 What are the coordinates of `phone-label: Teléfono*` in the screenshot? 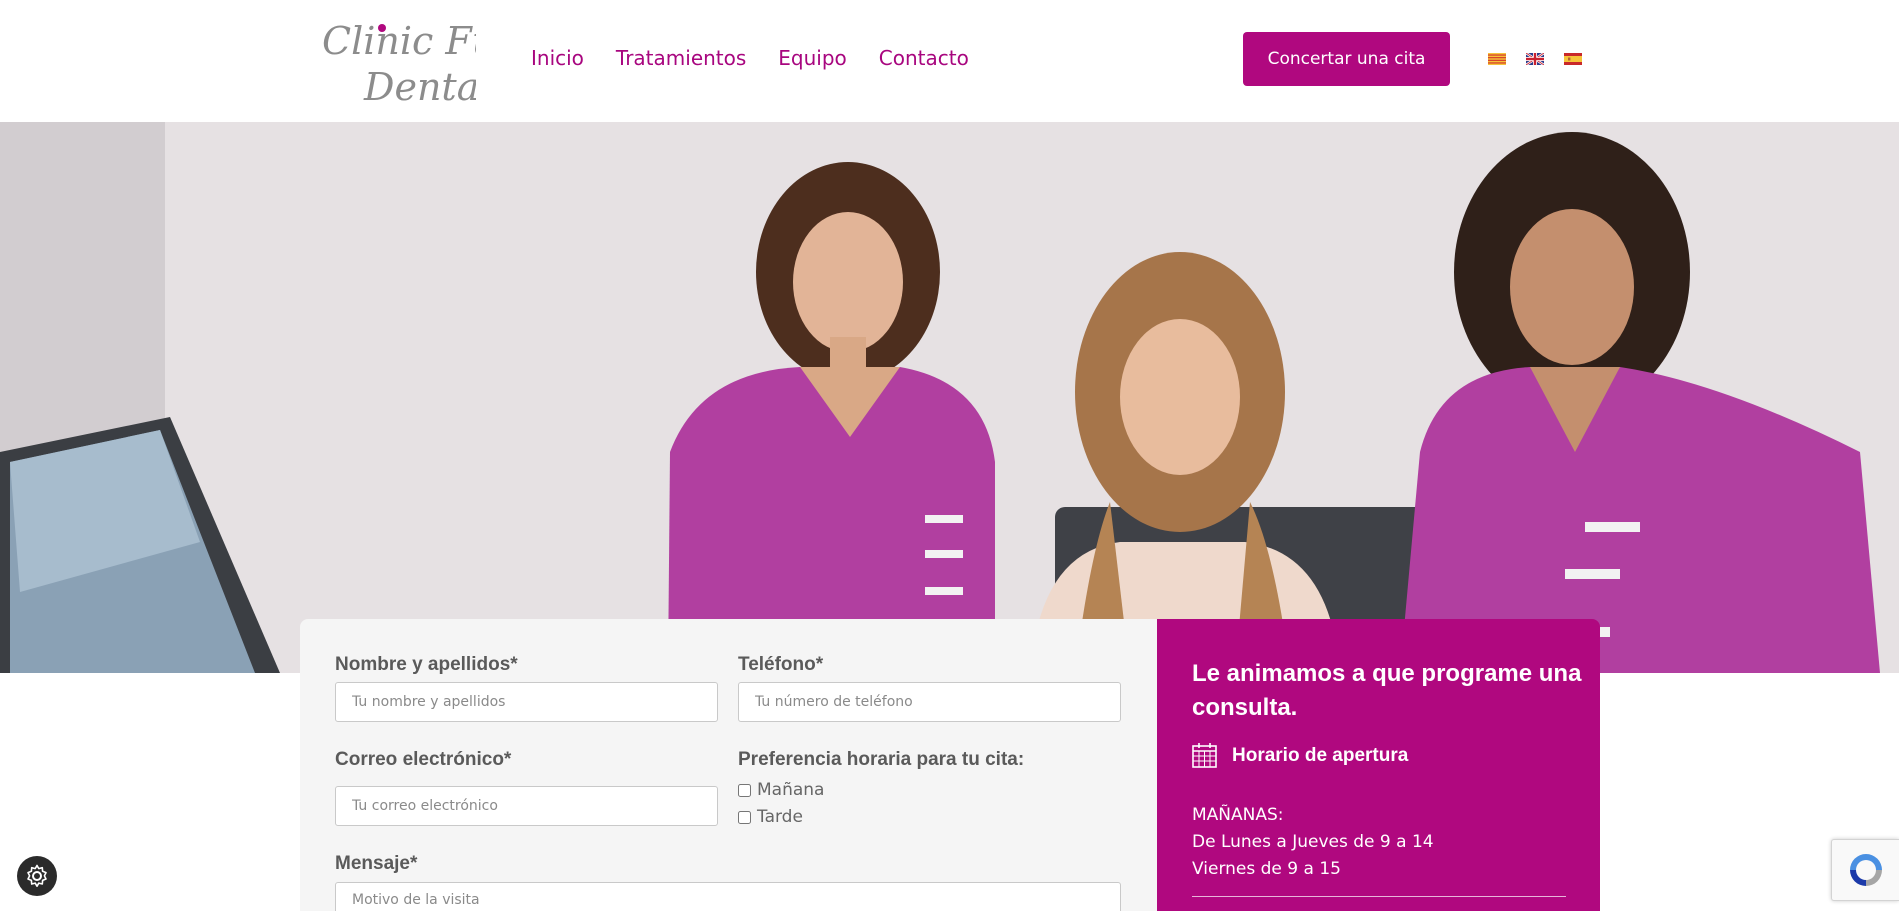 It's located at (781, 664).